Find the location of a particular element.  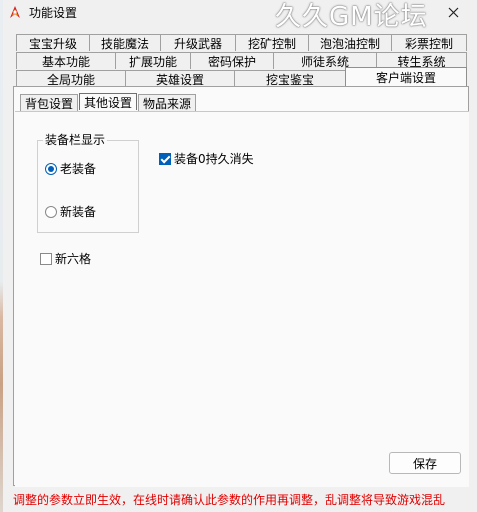

tab-lottery-control: 彩票控制 is located at coordinates (429, 42).